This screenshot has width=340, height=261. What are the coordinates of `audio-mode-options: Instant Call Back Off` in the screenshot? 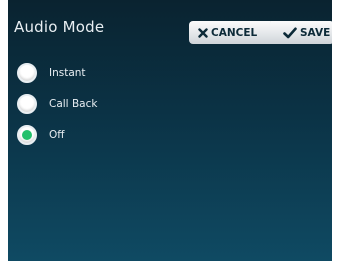 It's located at (57, 107).